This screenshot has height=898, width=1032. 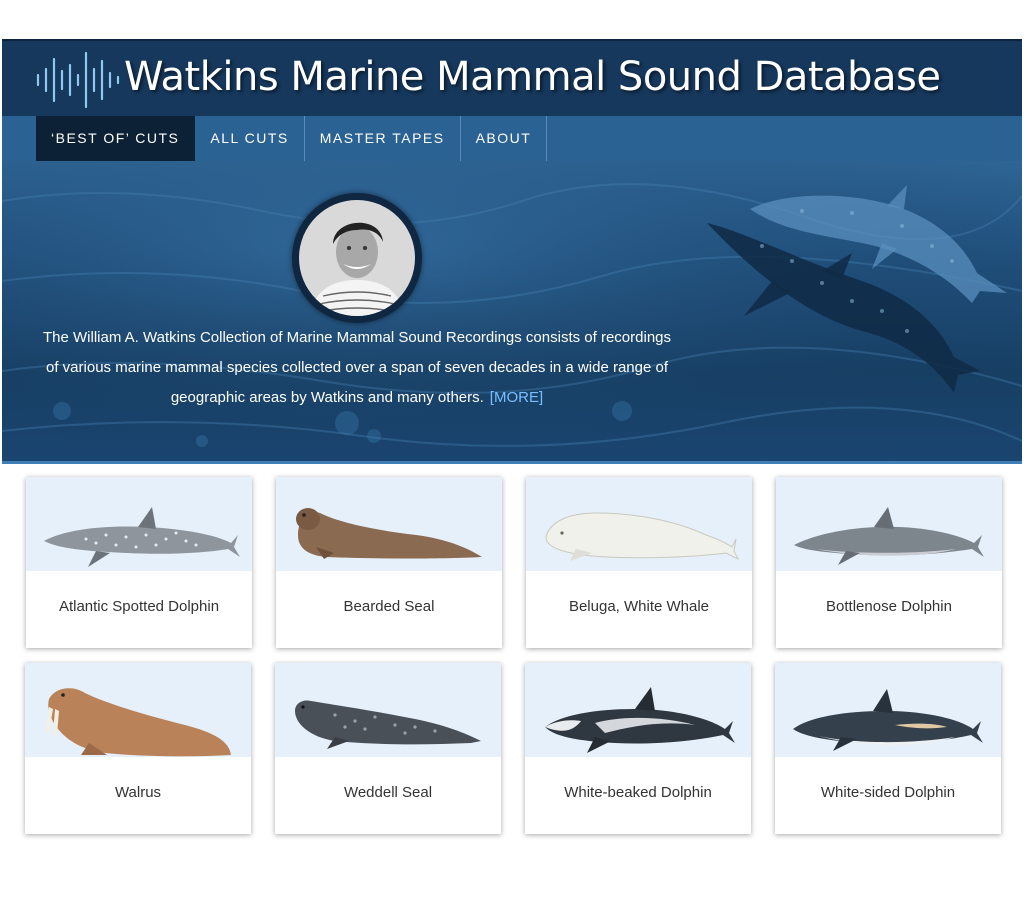 What do you see at coordinates (116, 138) in the screenshot?
I see `nav-best-of-cuts: ‘BEST OF’ CUTS` at bounding box center [116, 138].